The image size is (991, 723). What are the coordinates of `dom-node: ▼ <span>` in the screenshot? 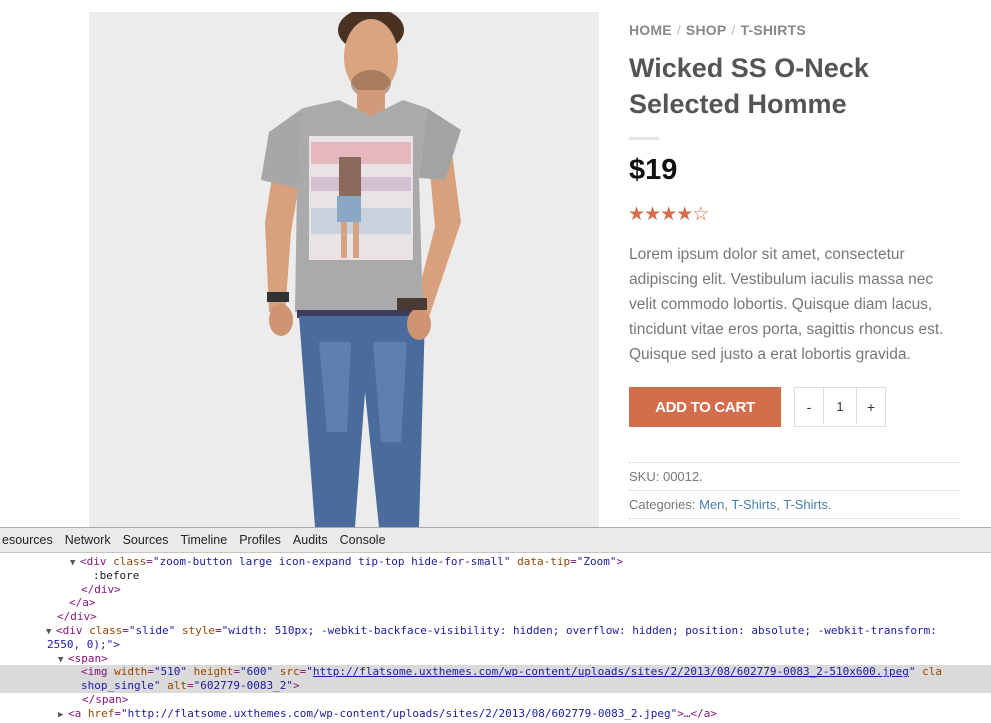 It's located at (495, 659).